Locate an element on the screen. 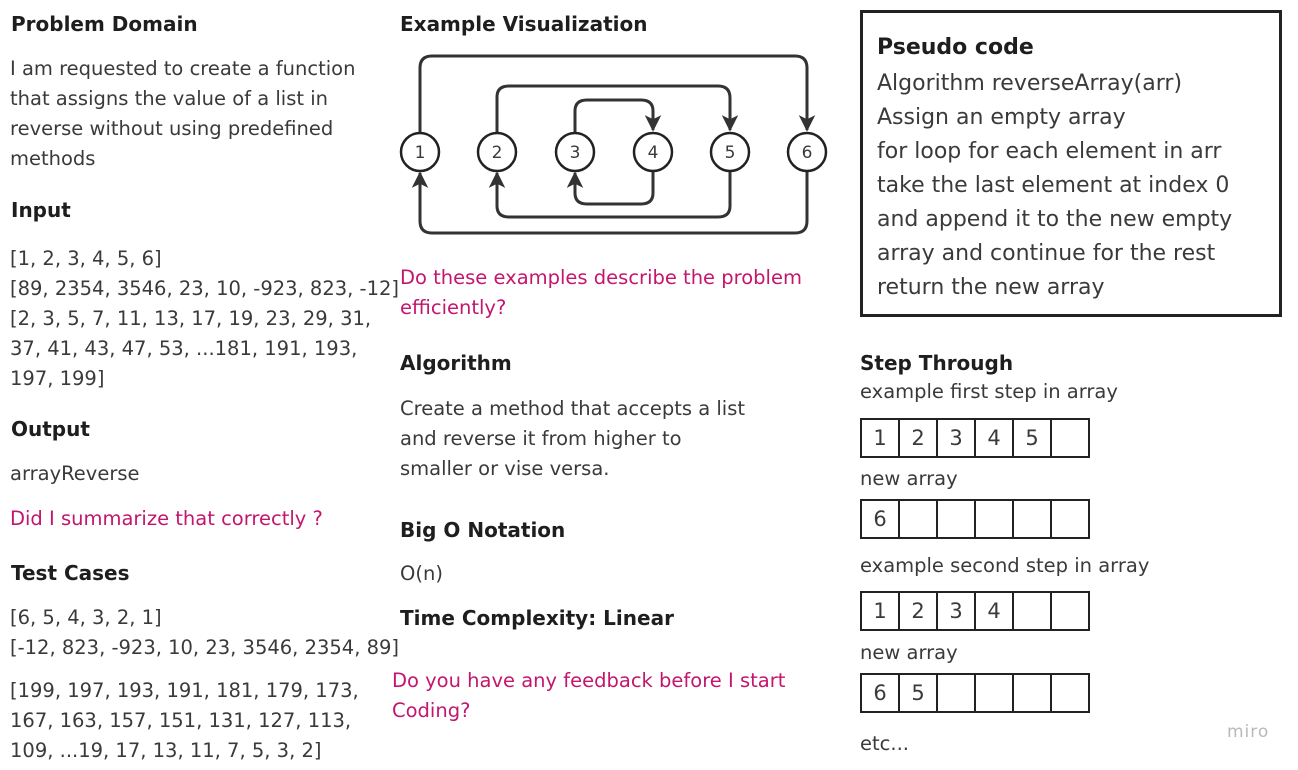  summary-question: Did I summarize that correctly ? is located at coordinates (166, 518).